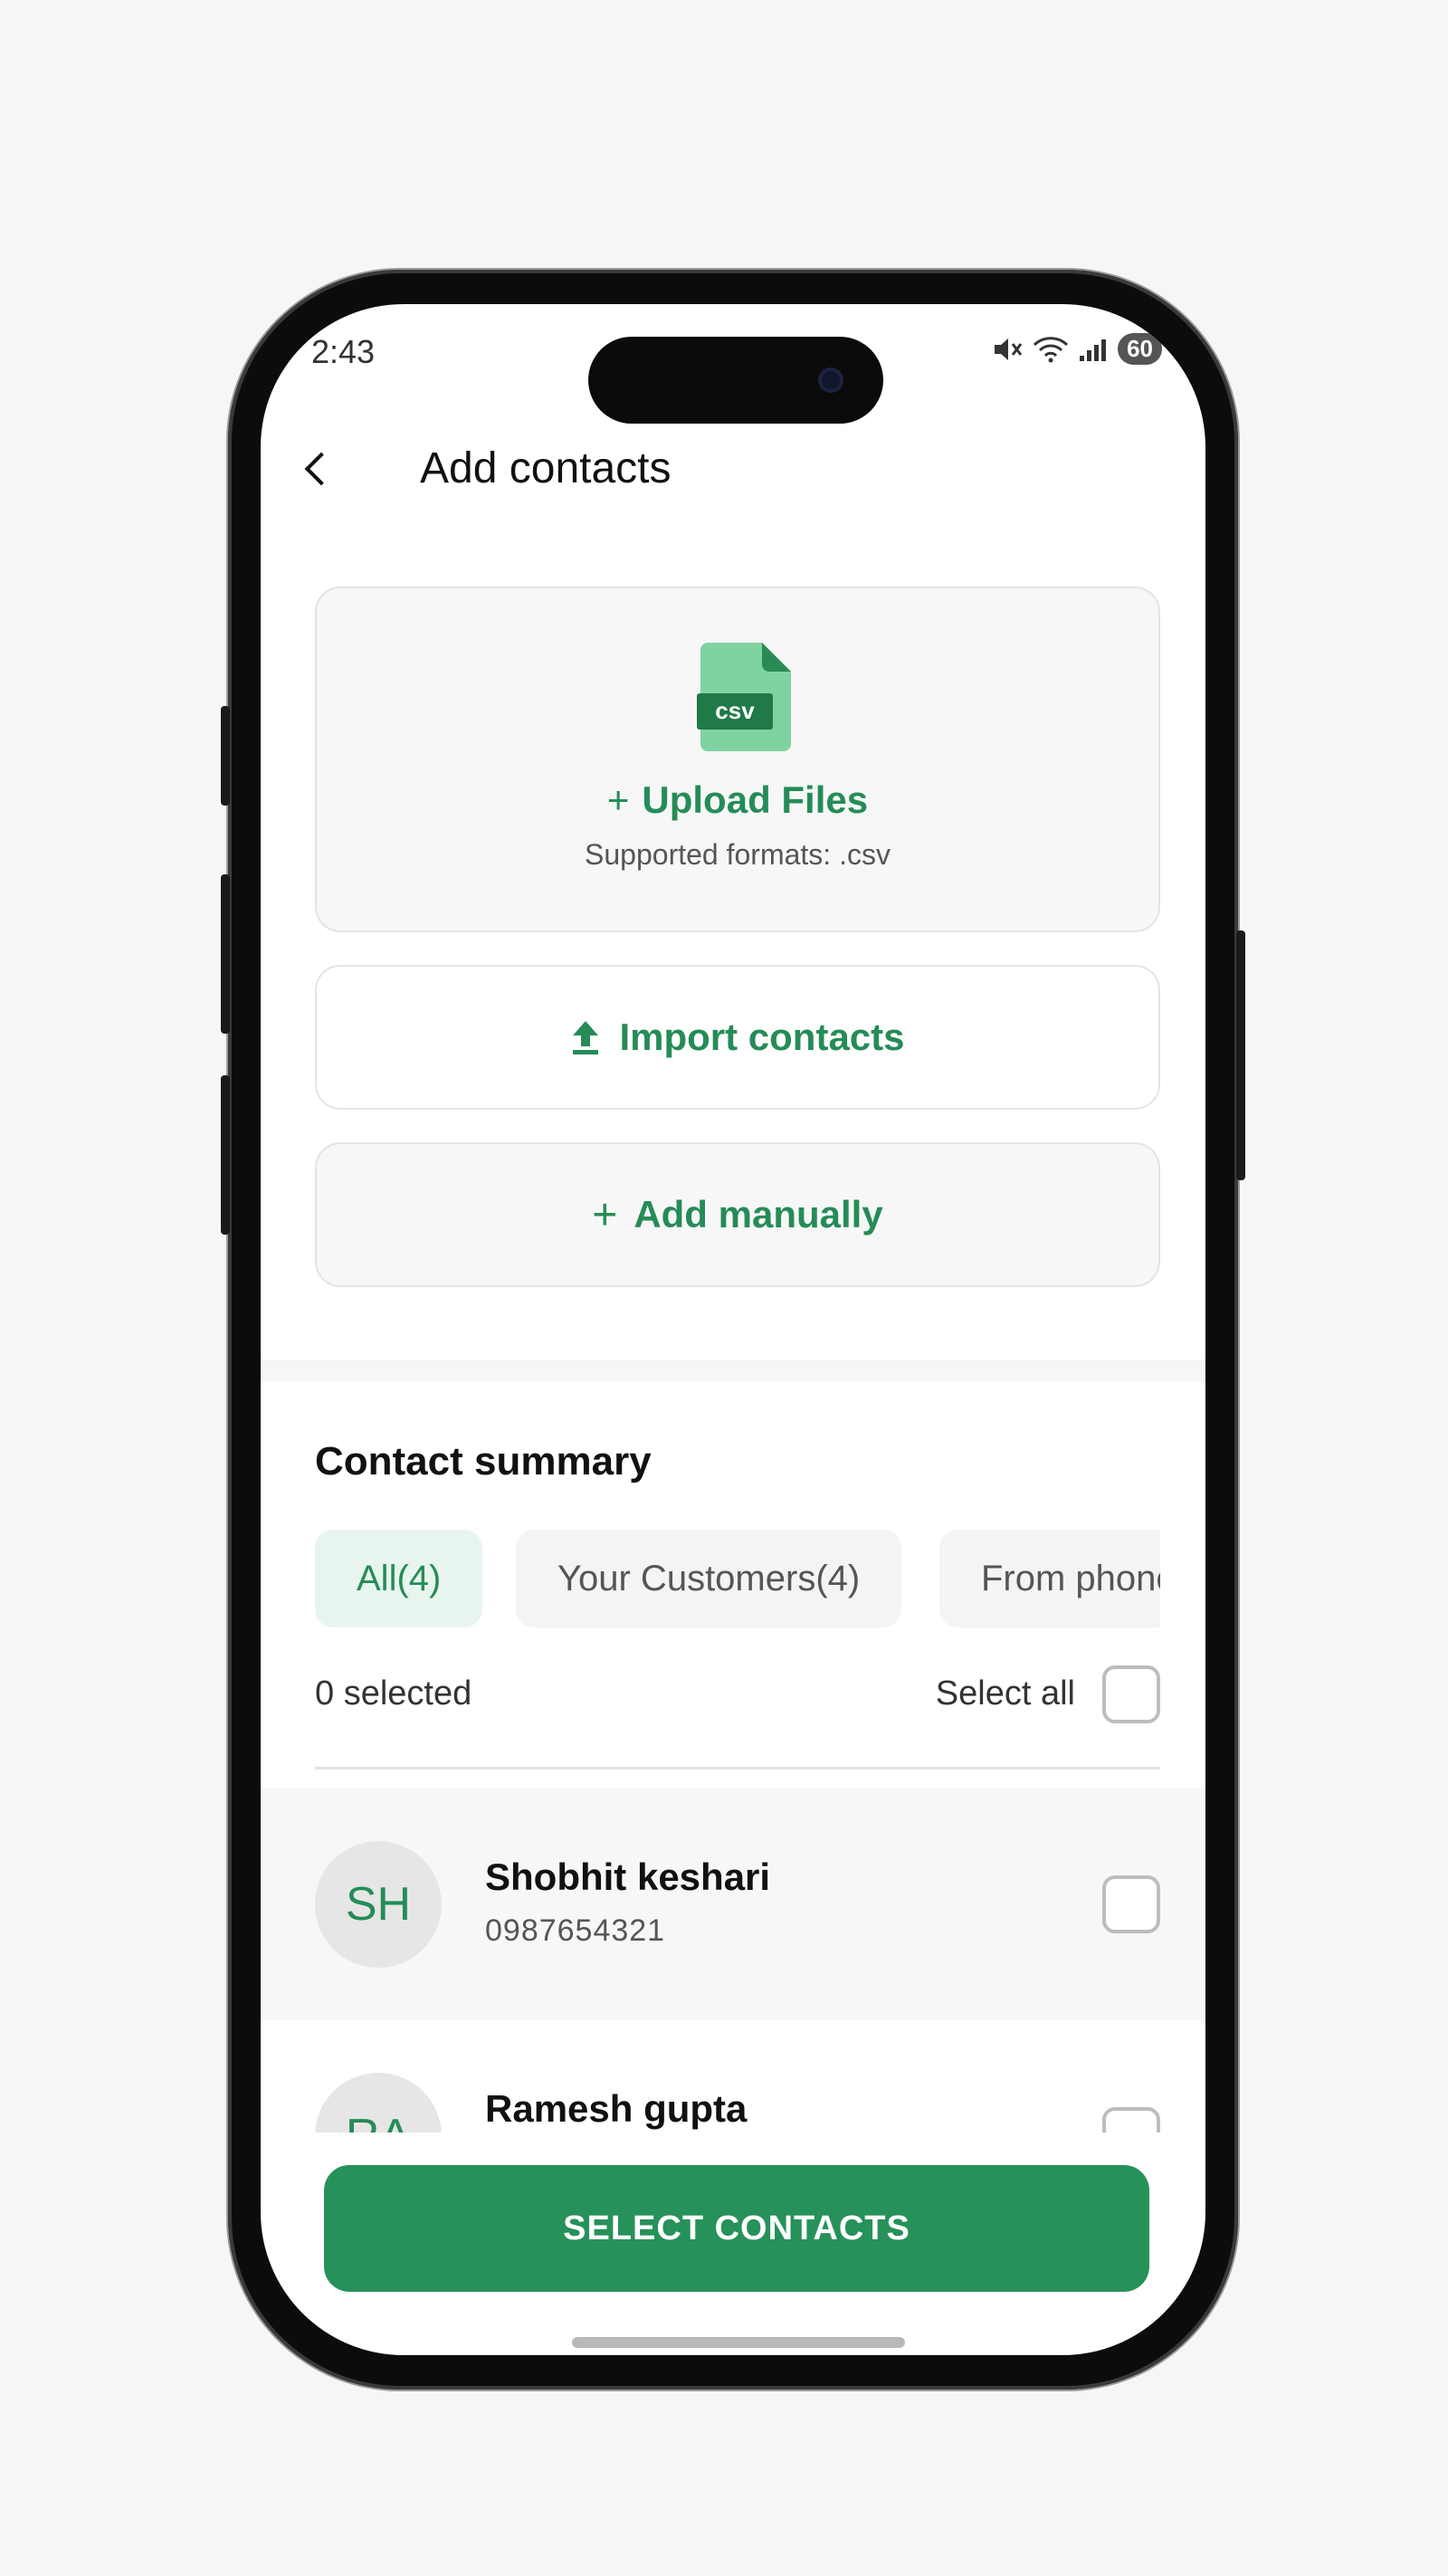 Image resolution: width=1448 pixels, height=2576 pixels. Describe the element at coordinates (344, 351) in the screenshot. I see `status-time: 2:43` at that location.